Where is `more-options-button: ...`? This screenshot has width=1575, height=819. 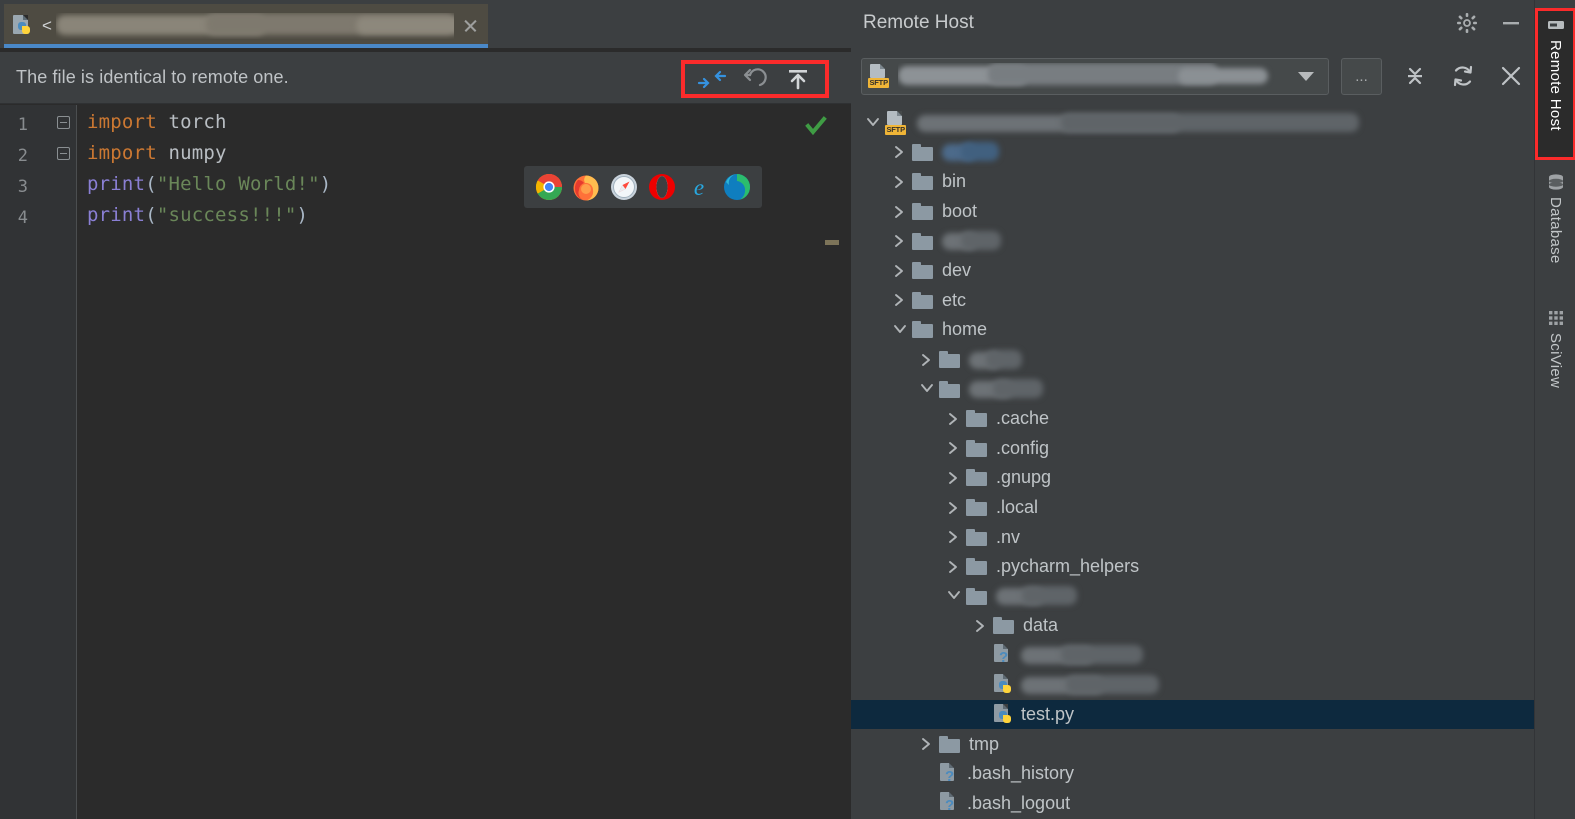 more-options-button: ... is located at coordinates (1361, 76).